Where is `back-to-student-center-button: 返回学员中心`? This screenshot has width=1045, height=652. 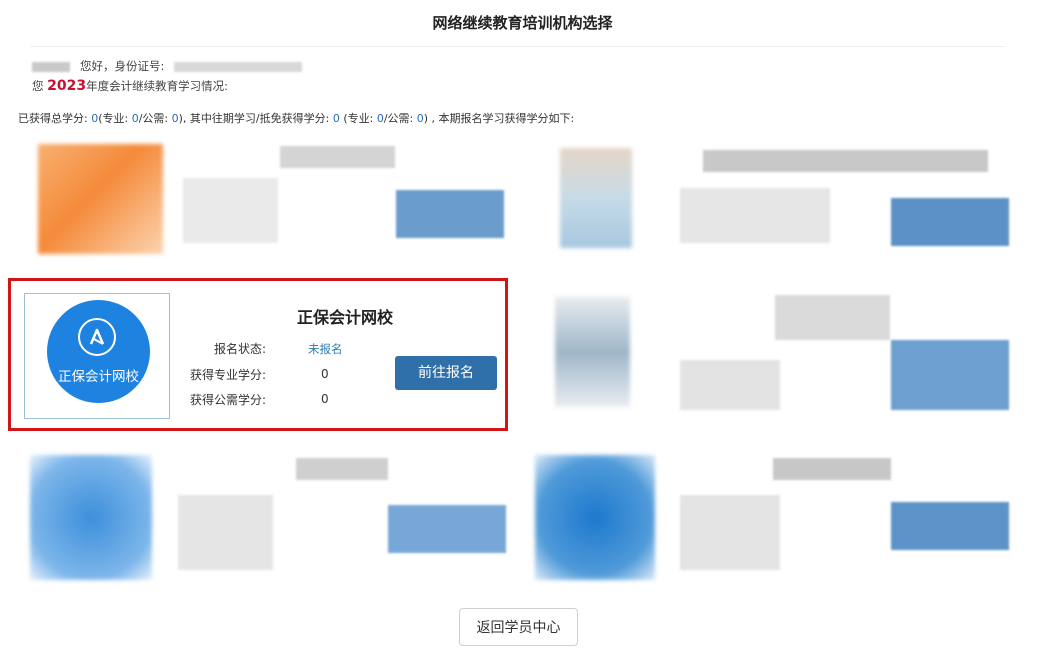 back-to-student-center-button: 返回学员中心 is located at coordinates (518, 627).